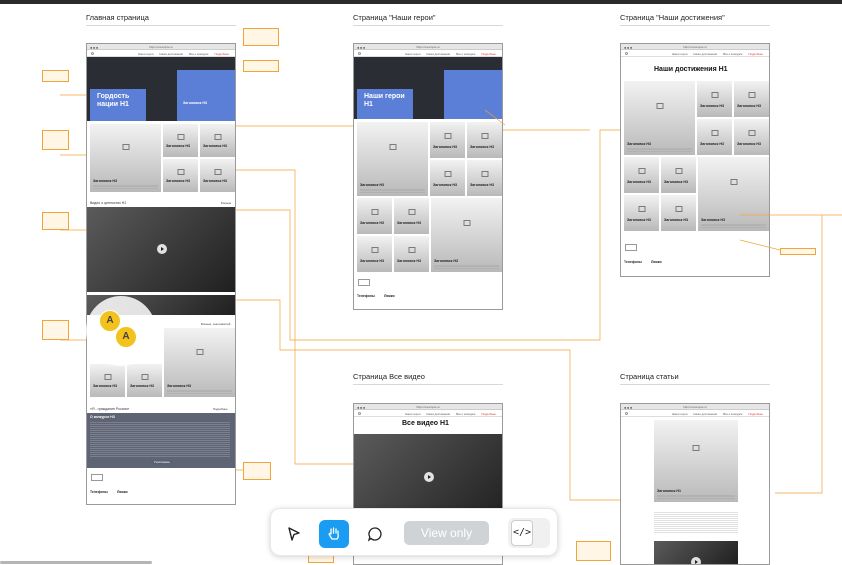  I want to click on code-button: </>, so click(529, 533).